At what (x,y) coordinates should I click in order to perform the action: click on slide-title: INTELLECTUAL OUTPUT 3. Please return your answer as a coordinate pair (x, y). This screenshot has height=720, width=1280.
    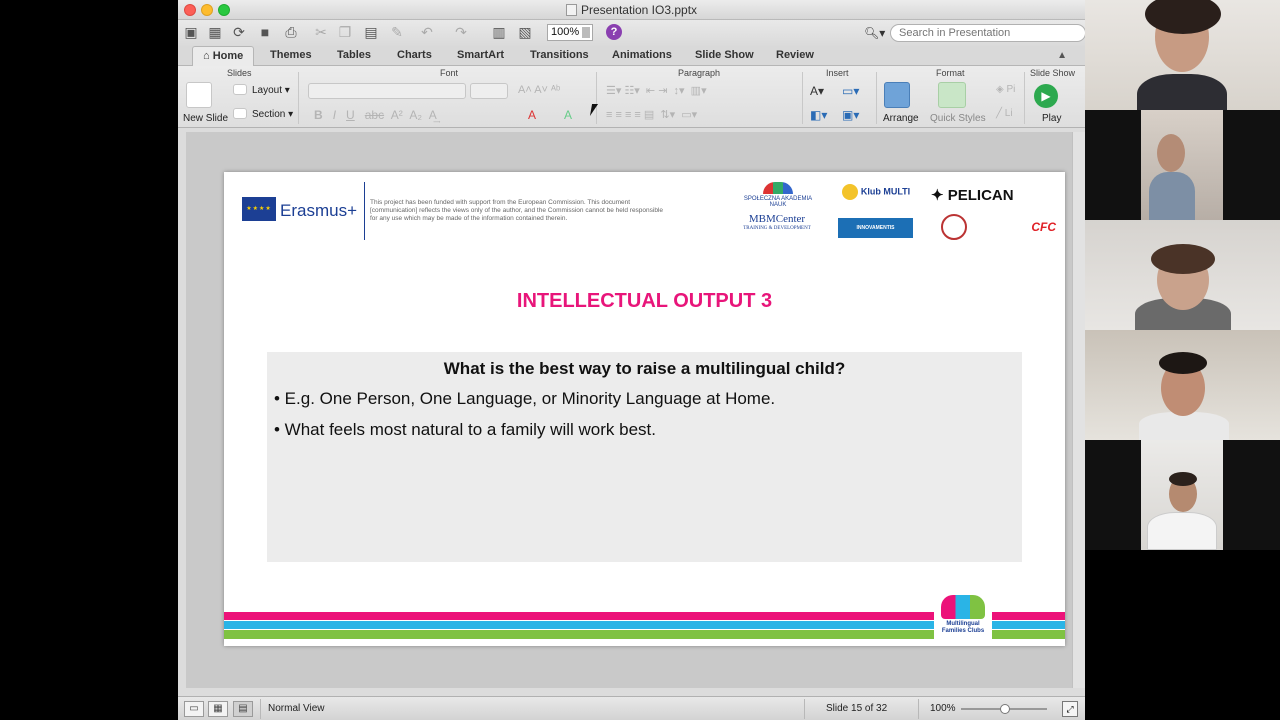
    Looking at the image, I should click on (644, 301).